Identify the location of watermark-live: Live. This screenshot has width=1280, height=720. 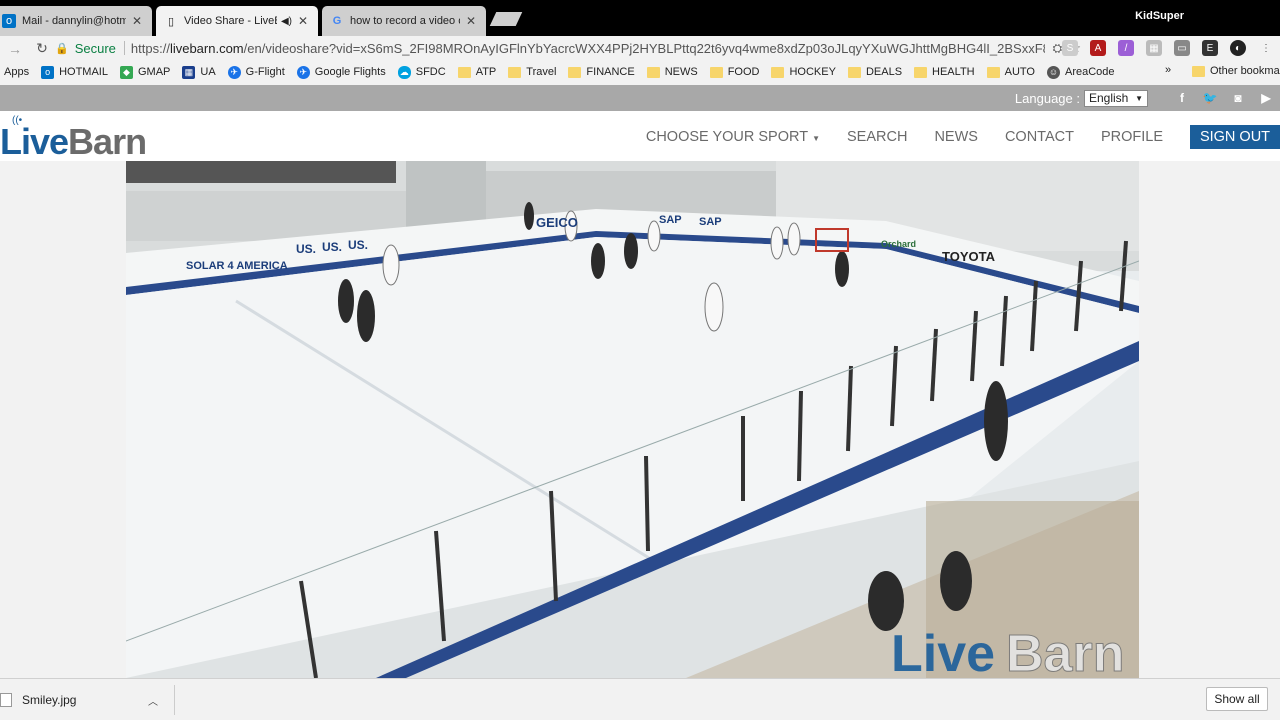
(943, 651).